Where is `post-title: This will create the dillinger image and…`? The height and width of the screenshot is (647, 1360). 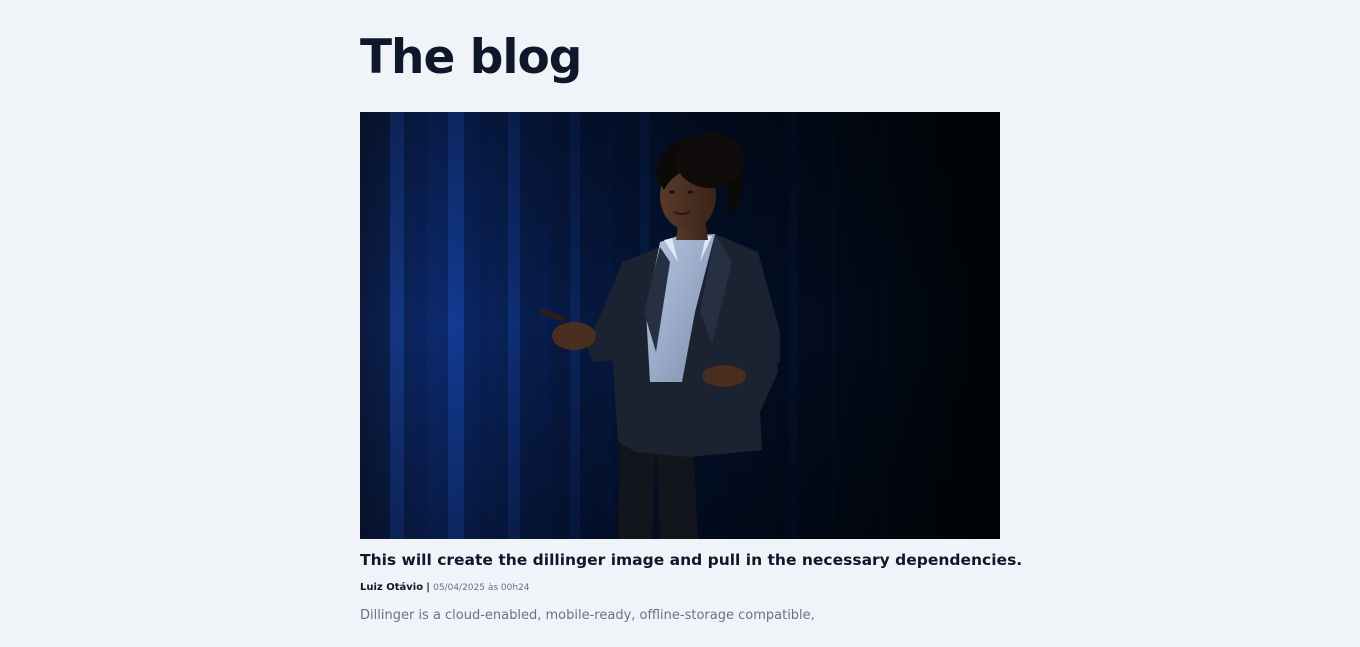
post-title: This will create the dillinger image and… is located at coordinates (691, 560).